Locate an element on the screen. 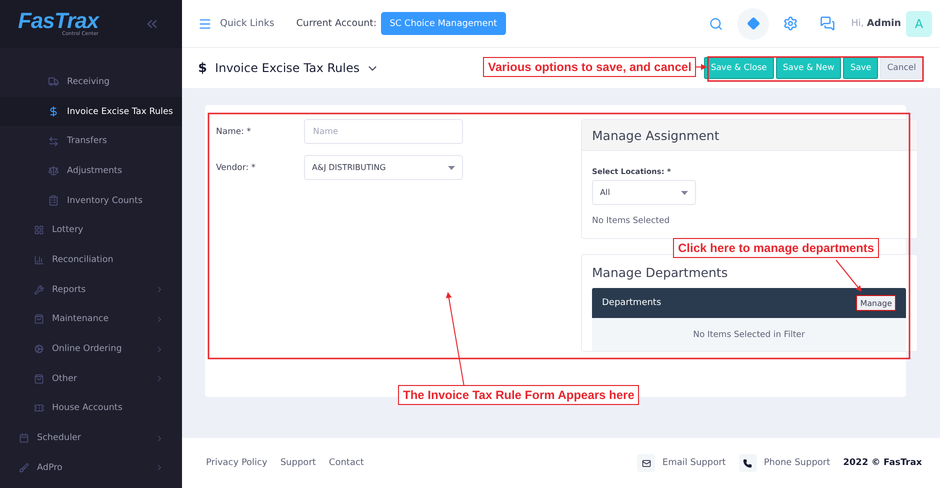  copyright-text: 2022 © FasTrax is located at coordinates (882, 463).